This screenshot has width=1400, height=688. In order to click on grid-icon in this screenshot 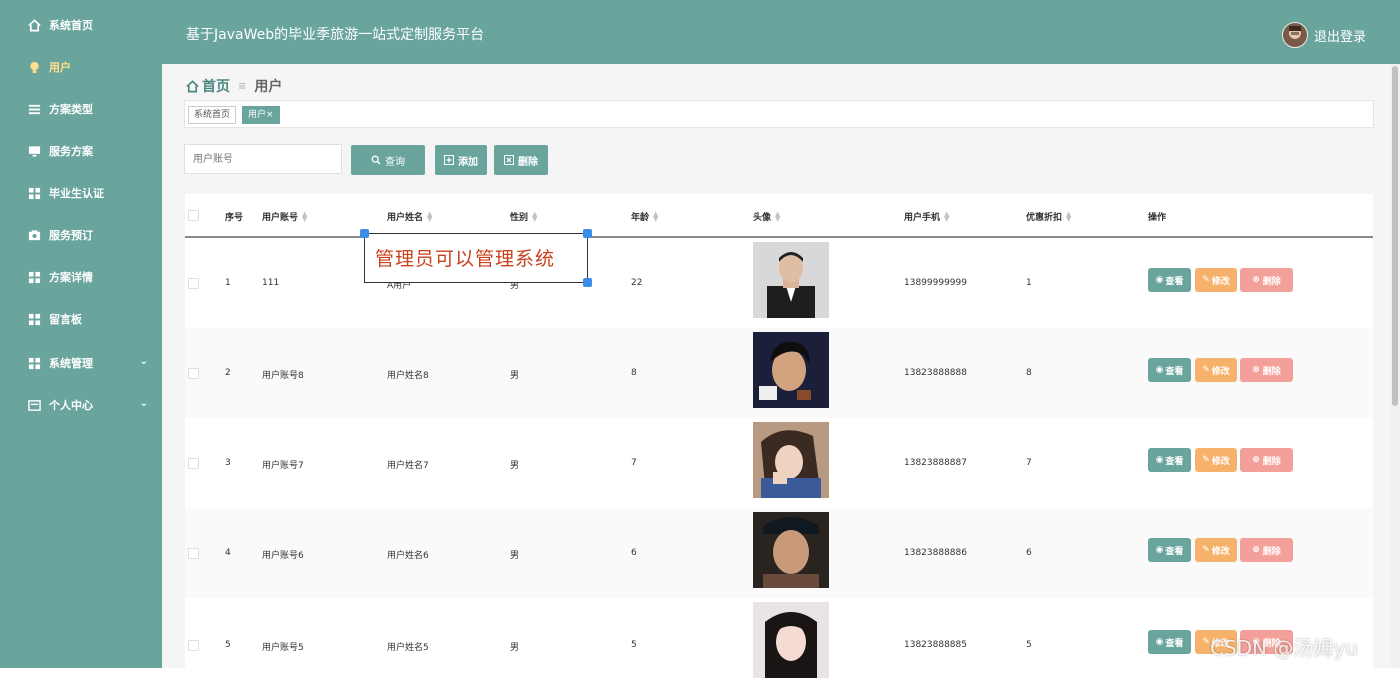, I will do `click(34, 277)`.